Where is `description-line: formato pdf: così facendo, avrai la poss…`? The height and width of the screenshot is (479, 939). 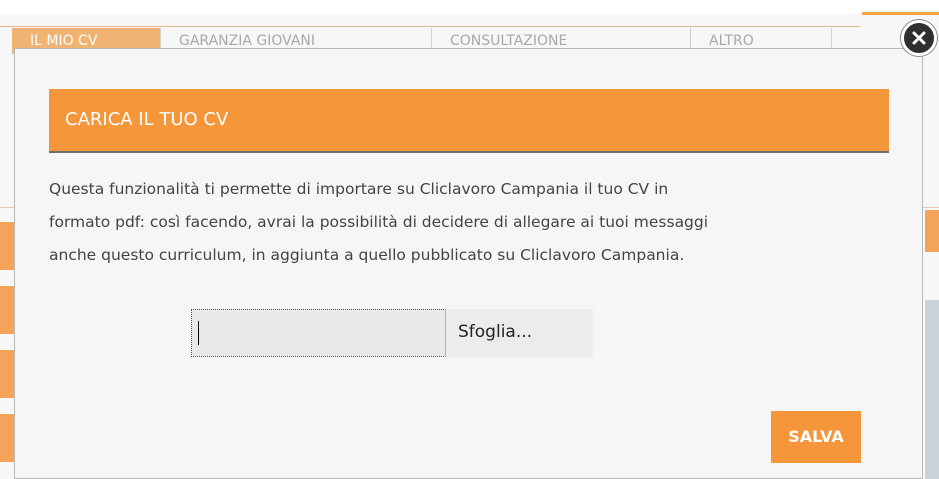 description-line: formato pdf: così facendo, avrai la poss… is located at coordinates (379, 222).